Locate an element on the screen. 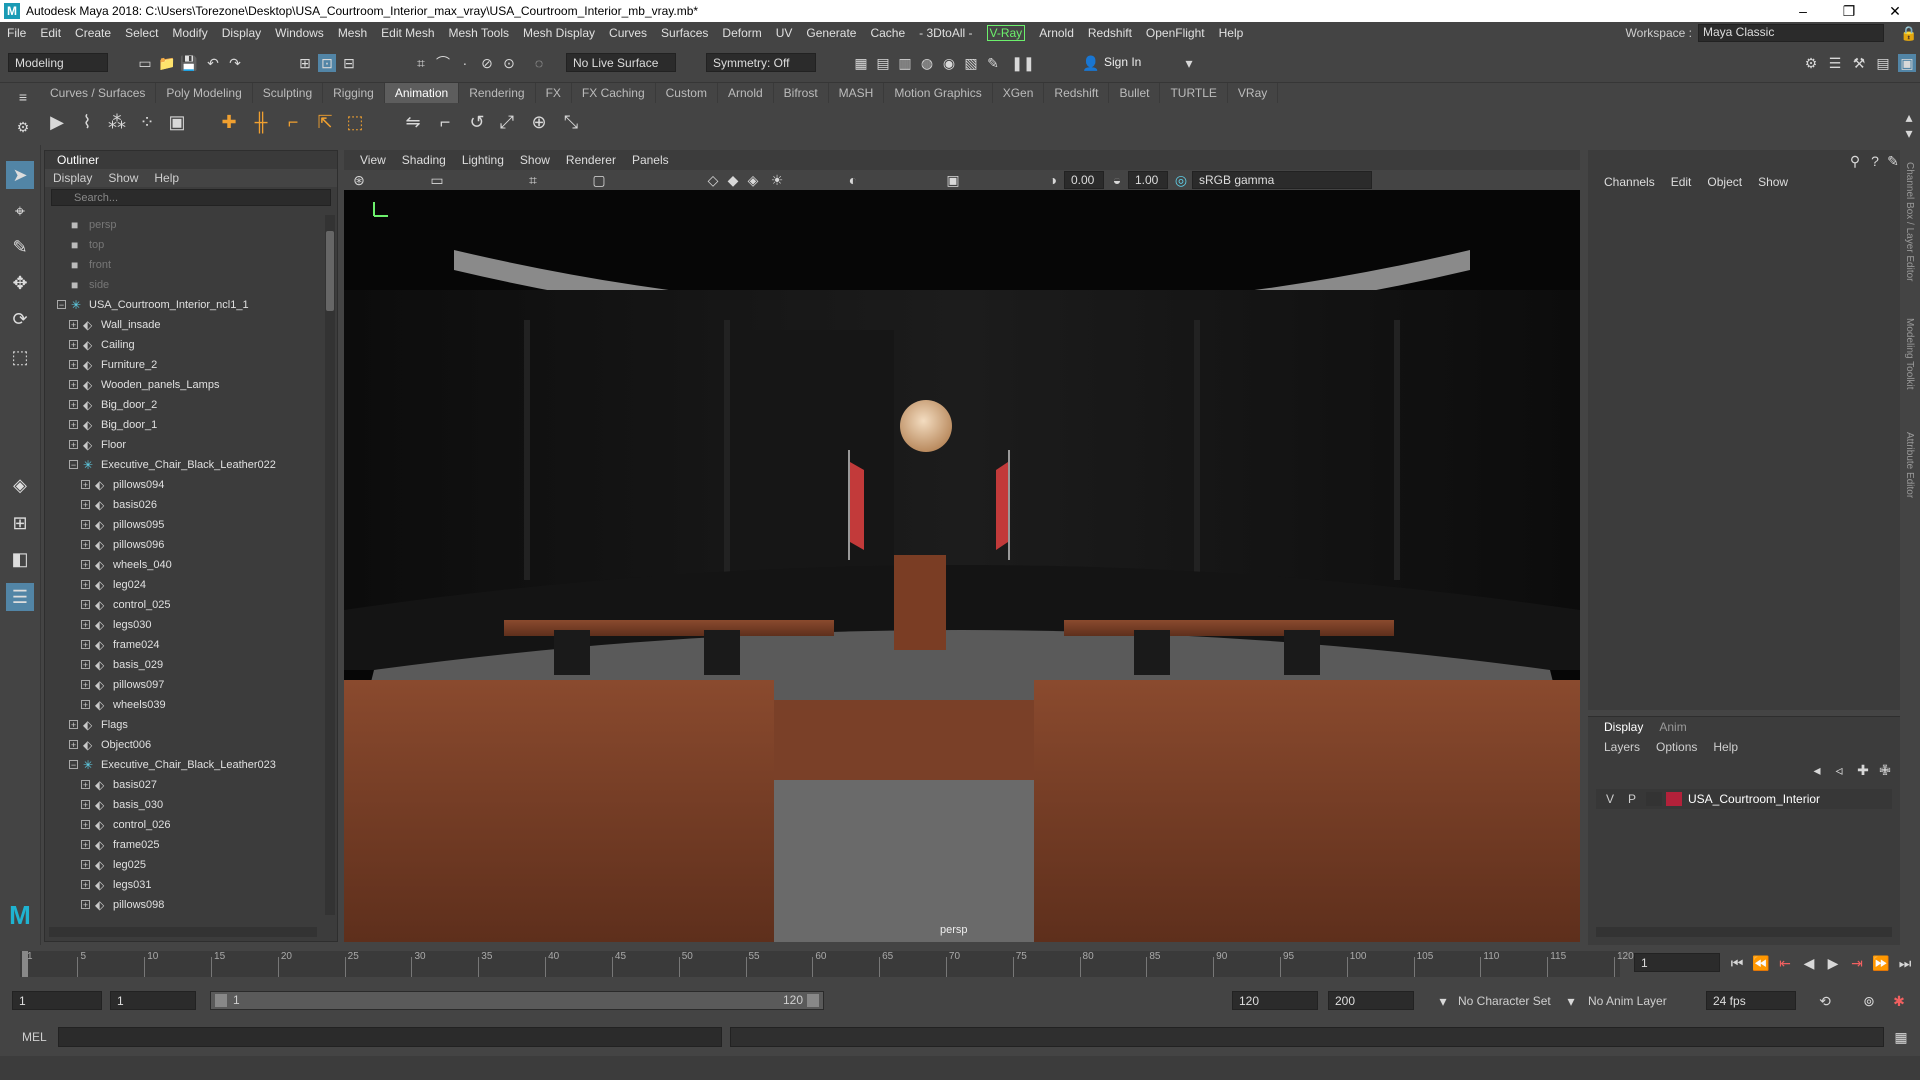 The height and width of the screenshot is (1080, 1920). snap-point-icon: ∙ is located at coordinates (465, 63).